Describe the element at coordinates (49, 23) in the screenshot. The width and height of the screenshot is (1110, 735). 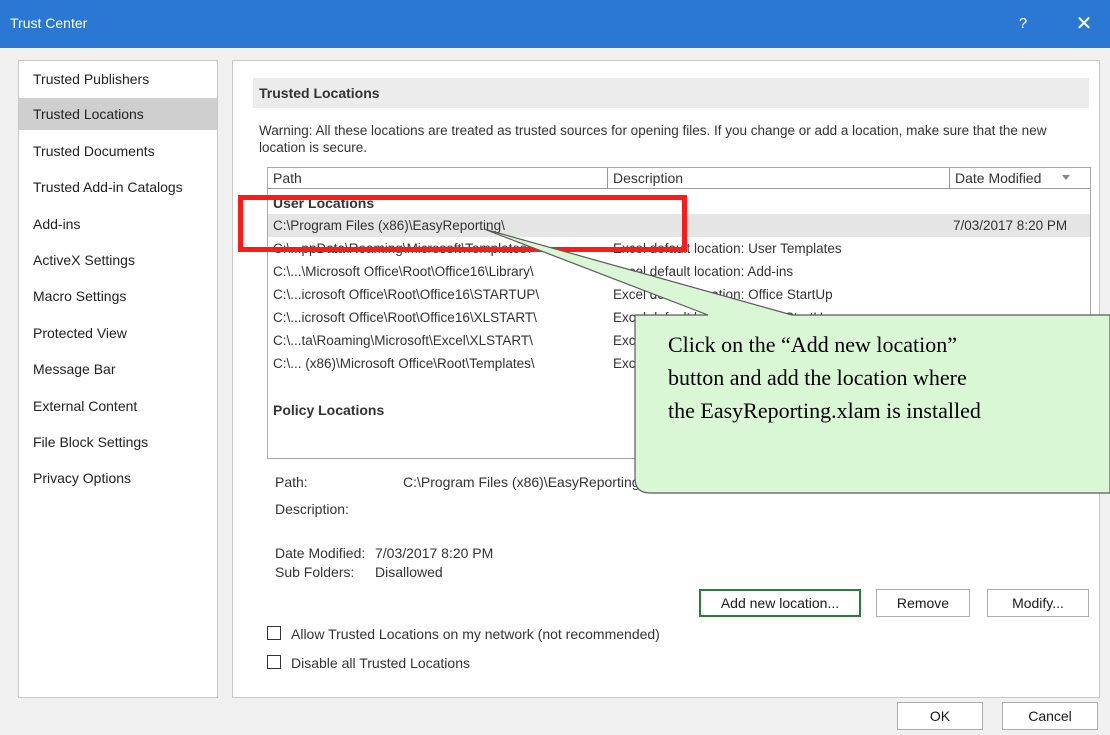
I see `window-title: Trust Center` at that location.